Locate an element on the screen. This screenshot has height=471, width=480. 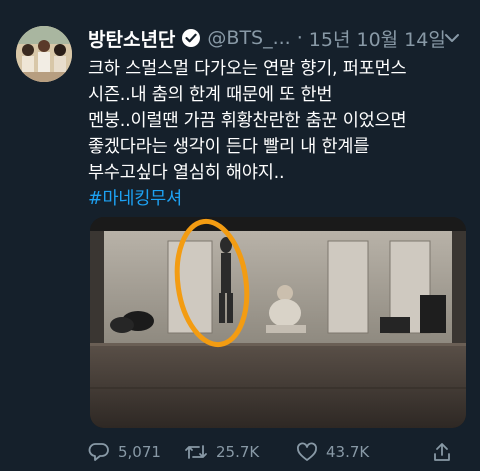
retweet-icon is located at coordinates (196, 452).